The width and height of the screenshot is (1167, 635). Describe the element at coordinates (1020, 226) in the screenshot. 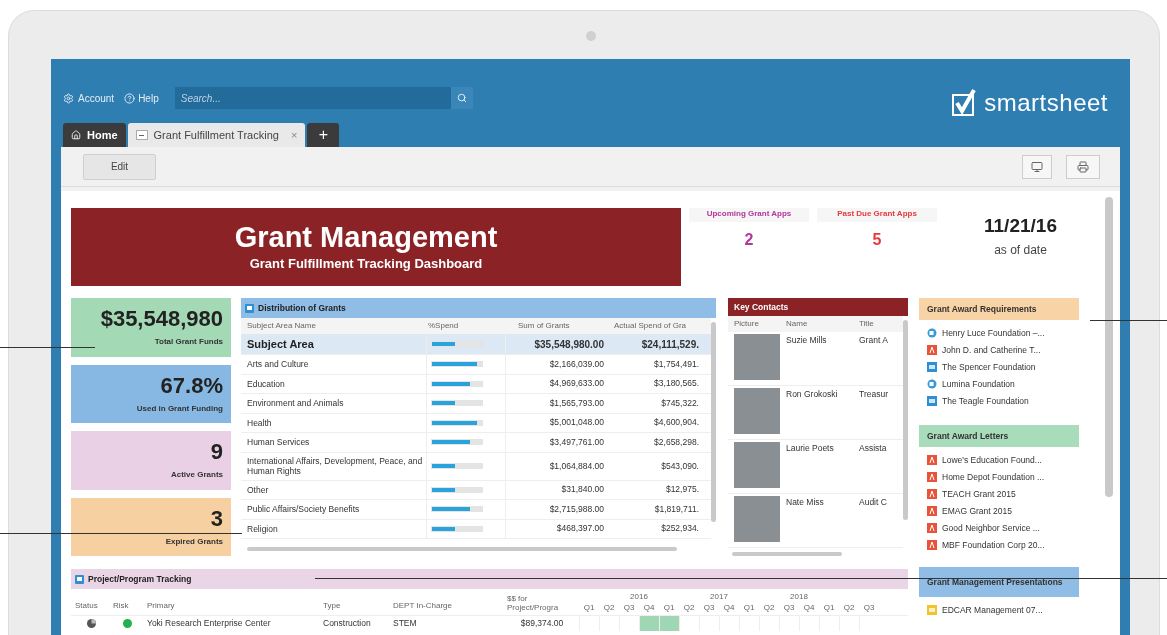

I see `date-value: 11/21/16` at that location.